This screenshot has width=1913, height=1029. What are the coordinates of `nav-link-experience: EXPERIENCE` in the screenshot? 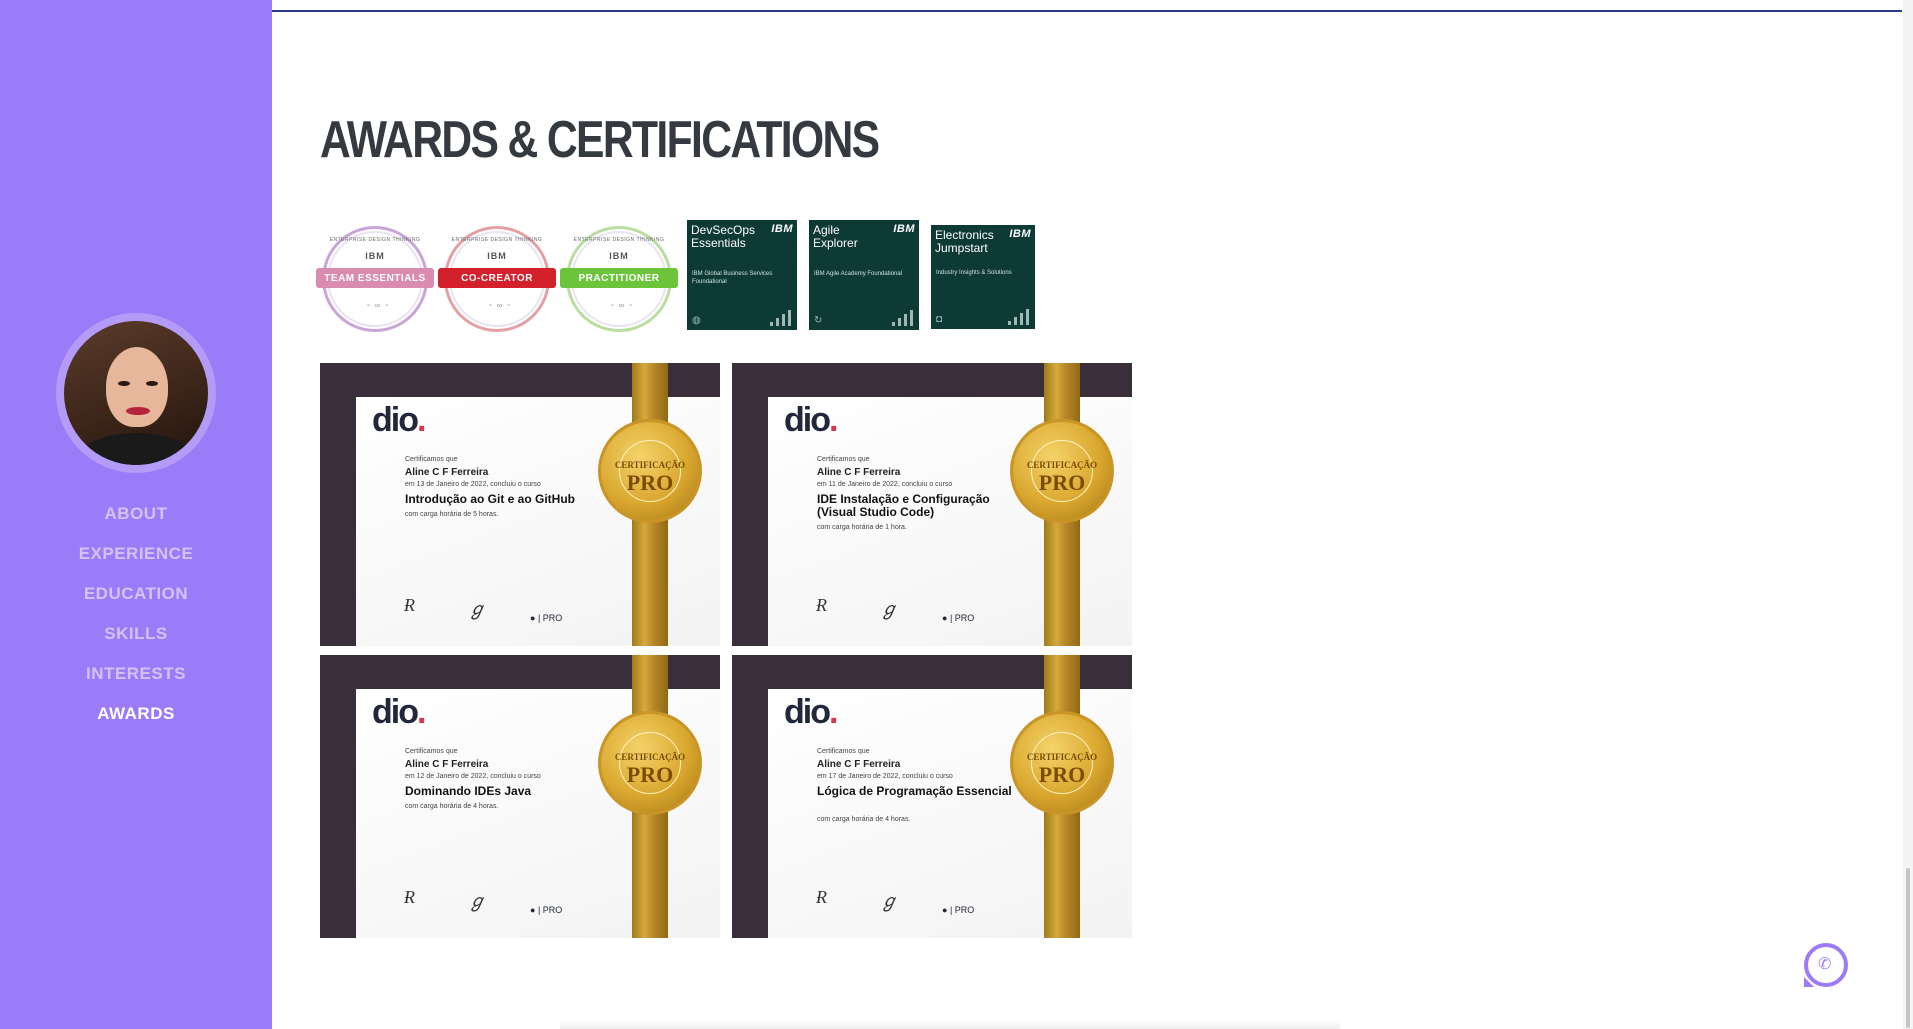 It's located at (136, 554).